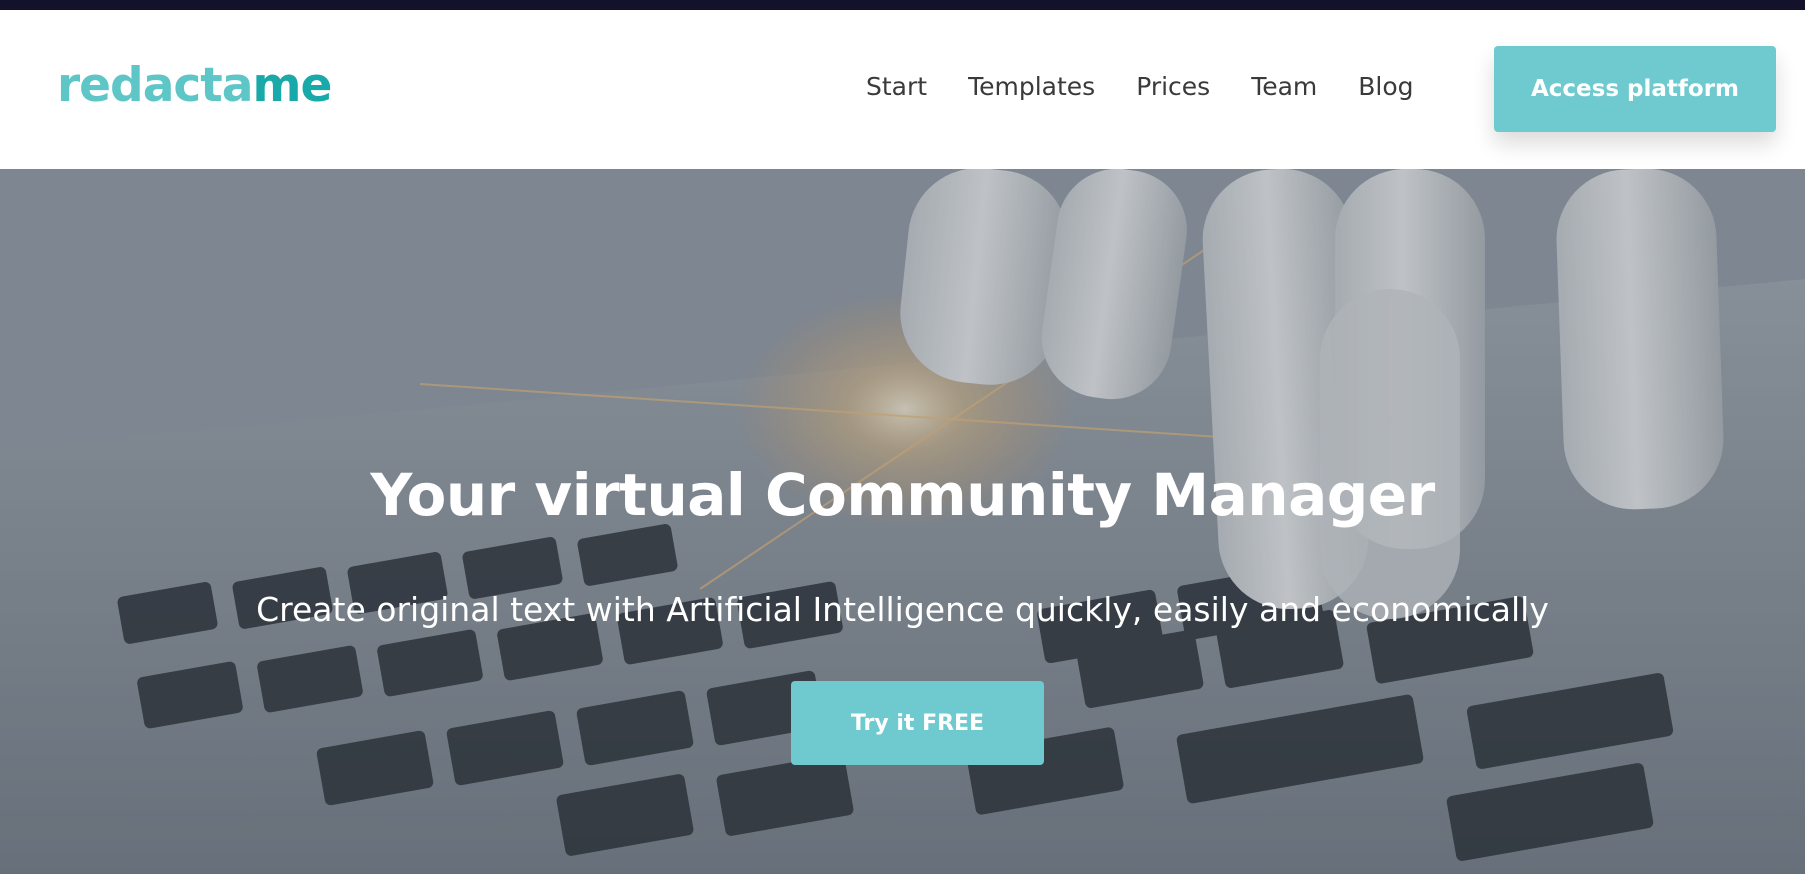 The image size is (1805, 874). Describe the element at coordinates (1385, 86) in the screenshot. I see `nav-link-blog: Blog` at that location.